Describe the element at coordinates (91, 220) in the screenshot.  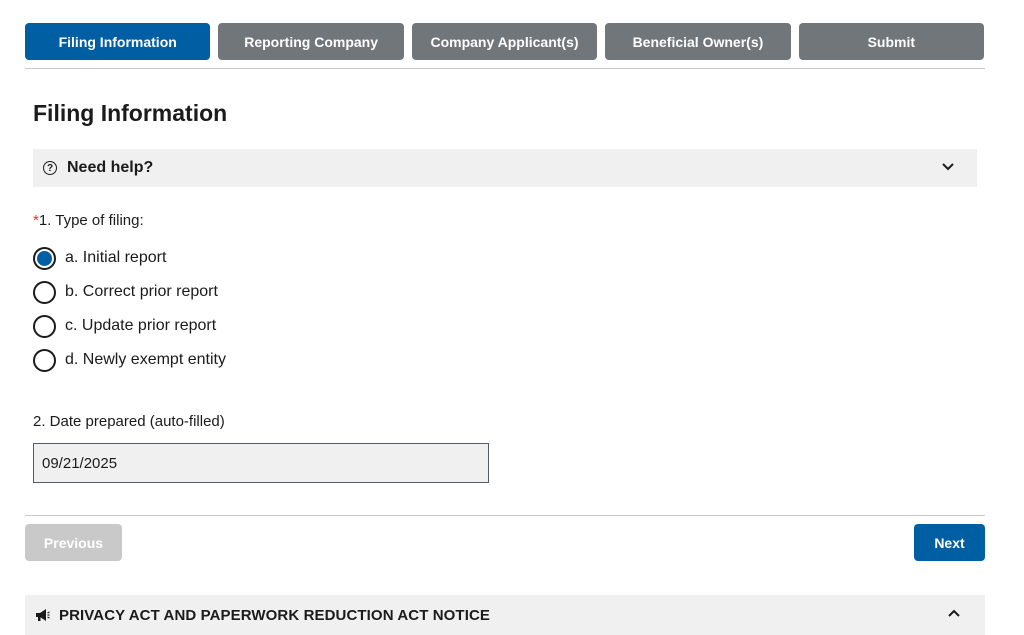
I see `filing-type-text: 1. Type of filing:` at that location.